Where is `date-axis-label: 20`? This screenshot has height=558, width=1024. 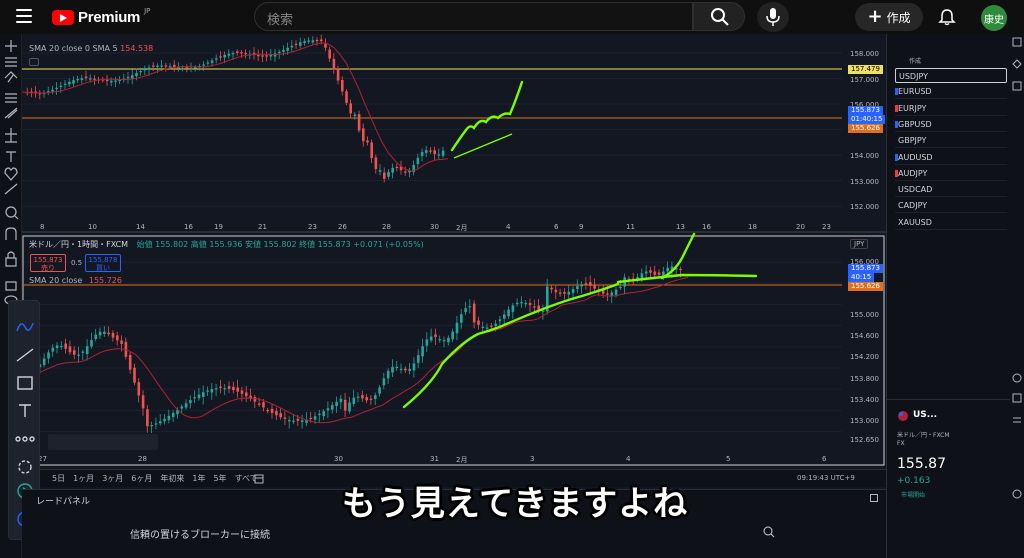
date-axis-label: 20 is located at coordinates (800, 227).